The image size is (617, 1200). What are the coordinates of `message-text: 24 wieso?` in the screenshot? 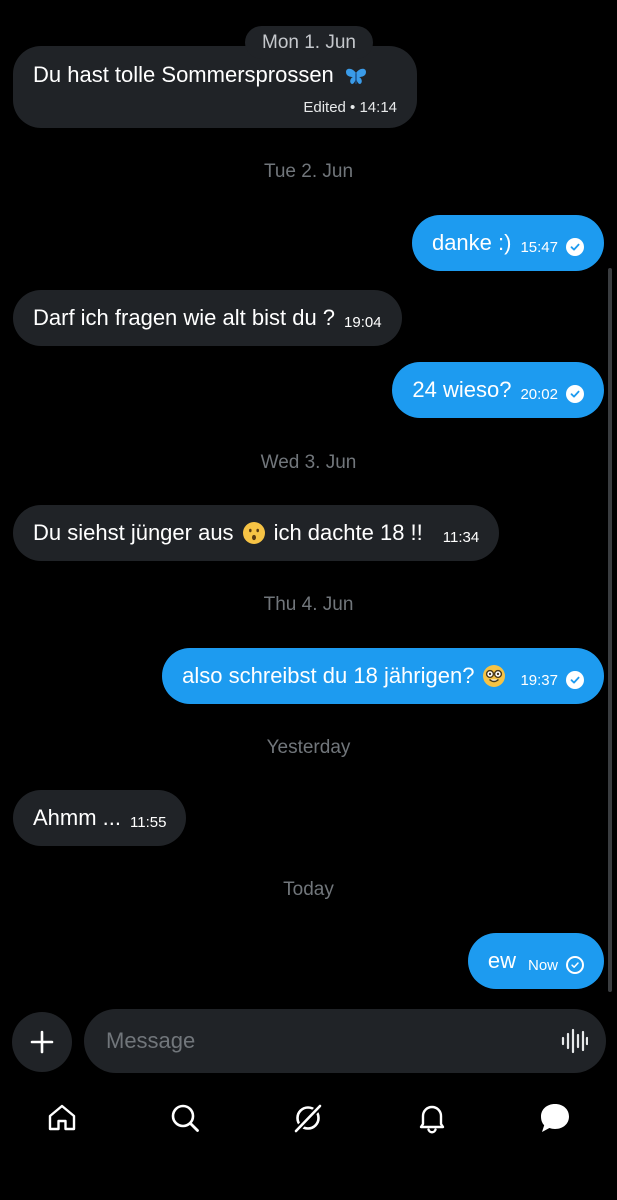 It's located at (462, 389).